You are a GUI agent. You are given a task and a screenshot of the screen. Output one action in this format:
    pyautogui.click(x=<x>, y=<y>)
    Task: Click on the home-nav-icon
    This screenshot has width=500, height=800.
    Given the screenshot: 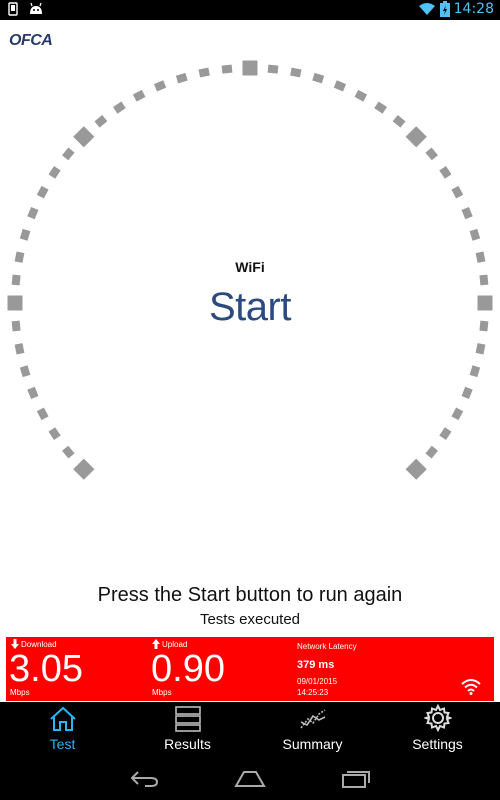 What is the action you would take?
    pyautogui.click(x=250, y=779)
    